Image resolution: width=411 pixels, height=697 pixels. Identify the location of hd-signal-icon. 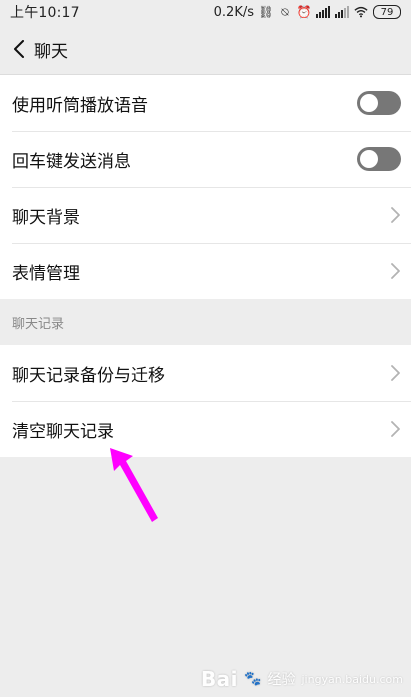
(323, 12).